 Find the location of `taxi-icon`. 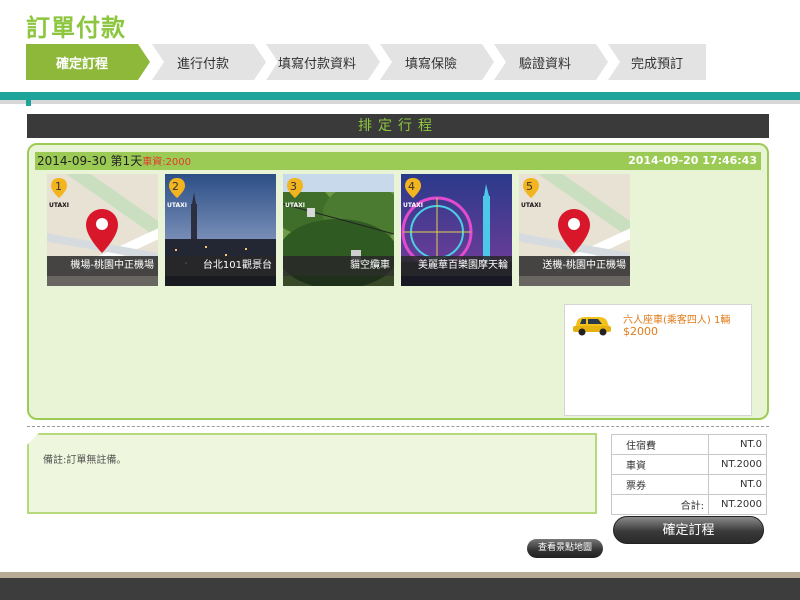

taxi-icon is located at coordinates (592, 326).